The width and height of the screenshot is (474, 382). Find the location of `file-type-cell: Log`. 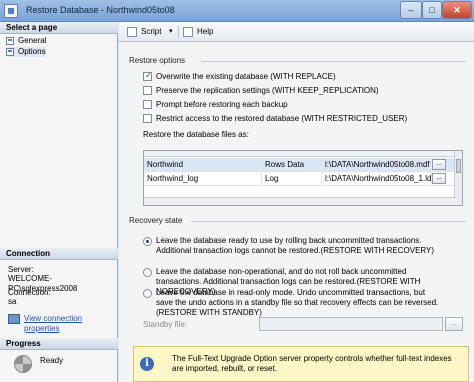

file-type-cell: Log is located at coordinates (292, 179).